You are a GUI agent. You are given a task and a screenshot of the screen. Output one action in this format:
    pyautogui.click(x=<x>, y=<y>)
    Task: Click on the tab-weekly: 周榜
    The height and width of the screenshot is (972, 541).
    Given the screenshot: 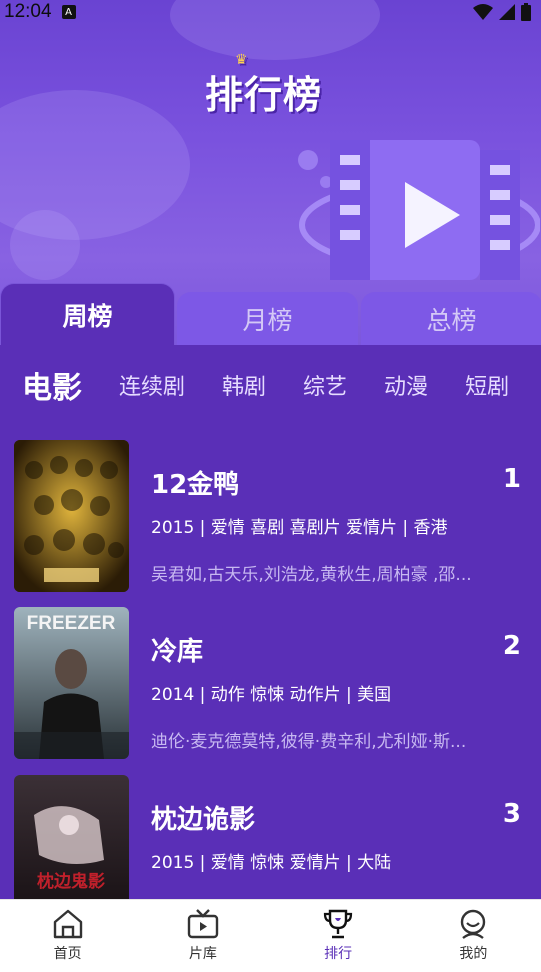 What is the action you would take?
    pyautogui.click(x=87, y=314)
    